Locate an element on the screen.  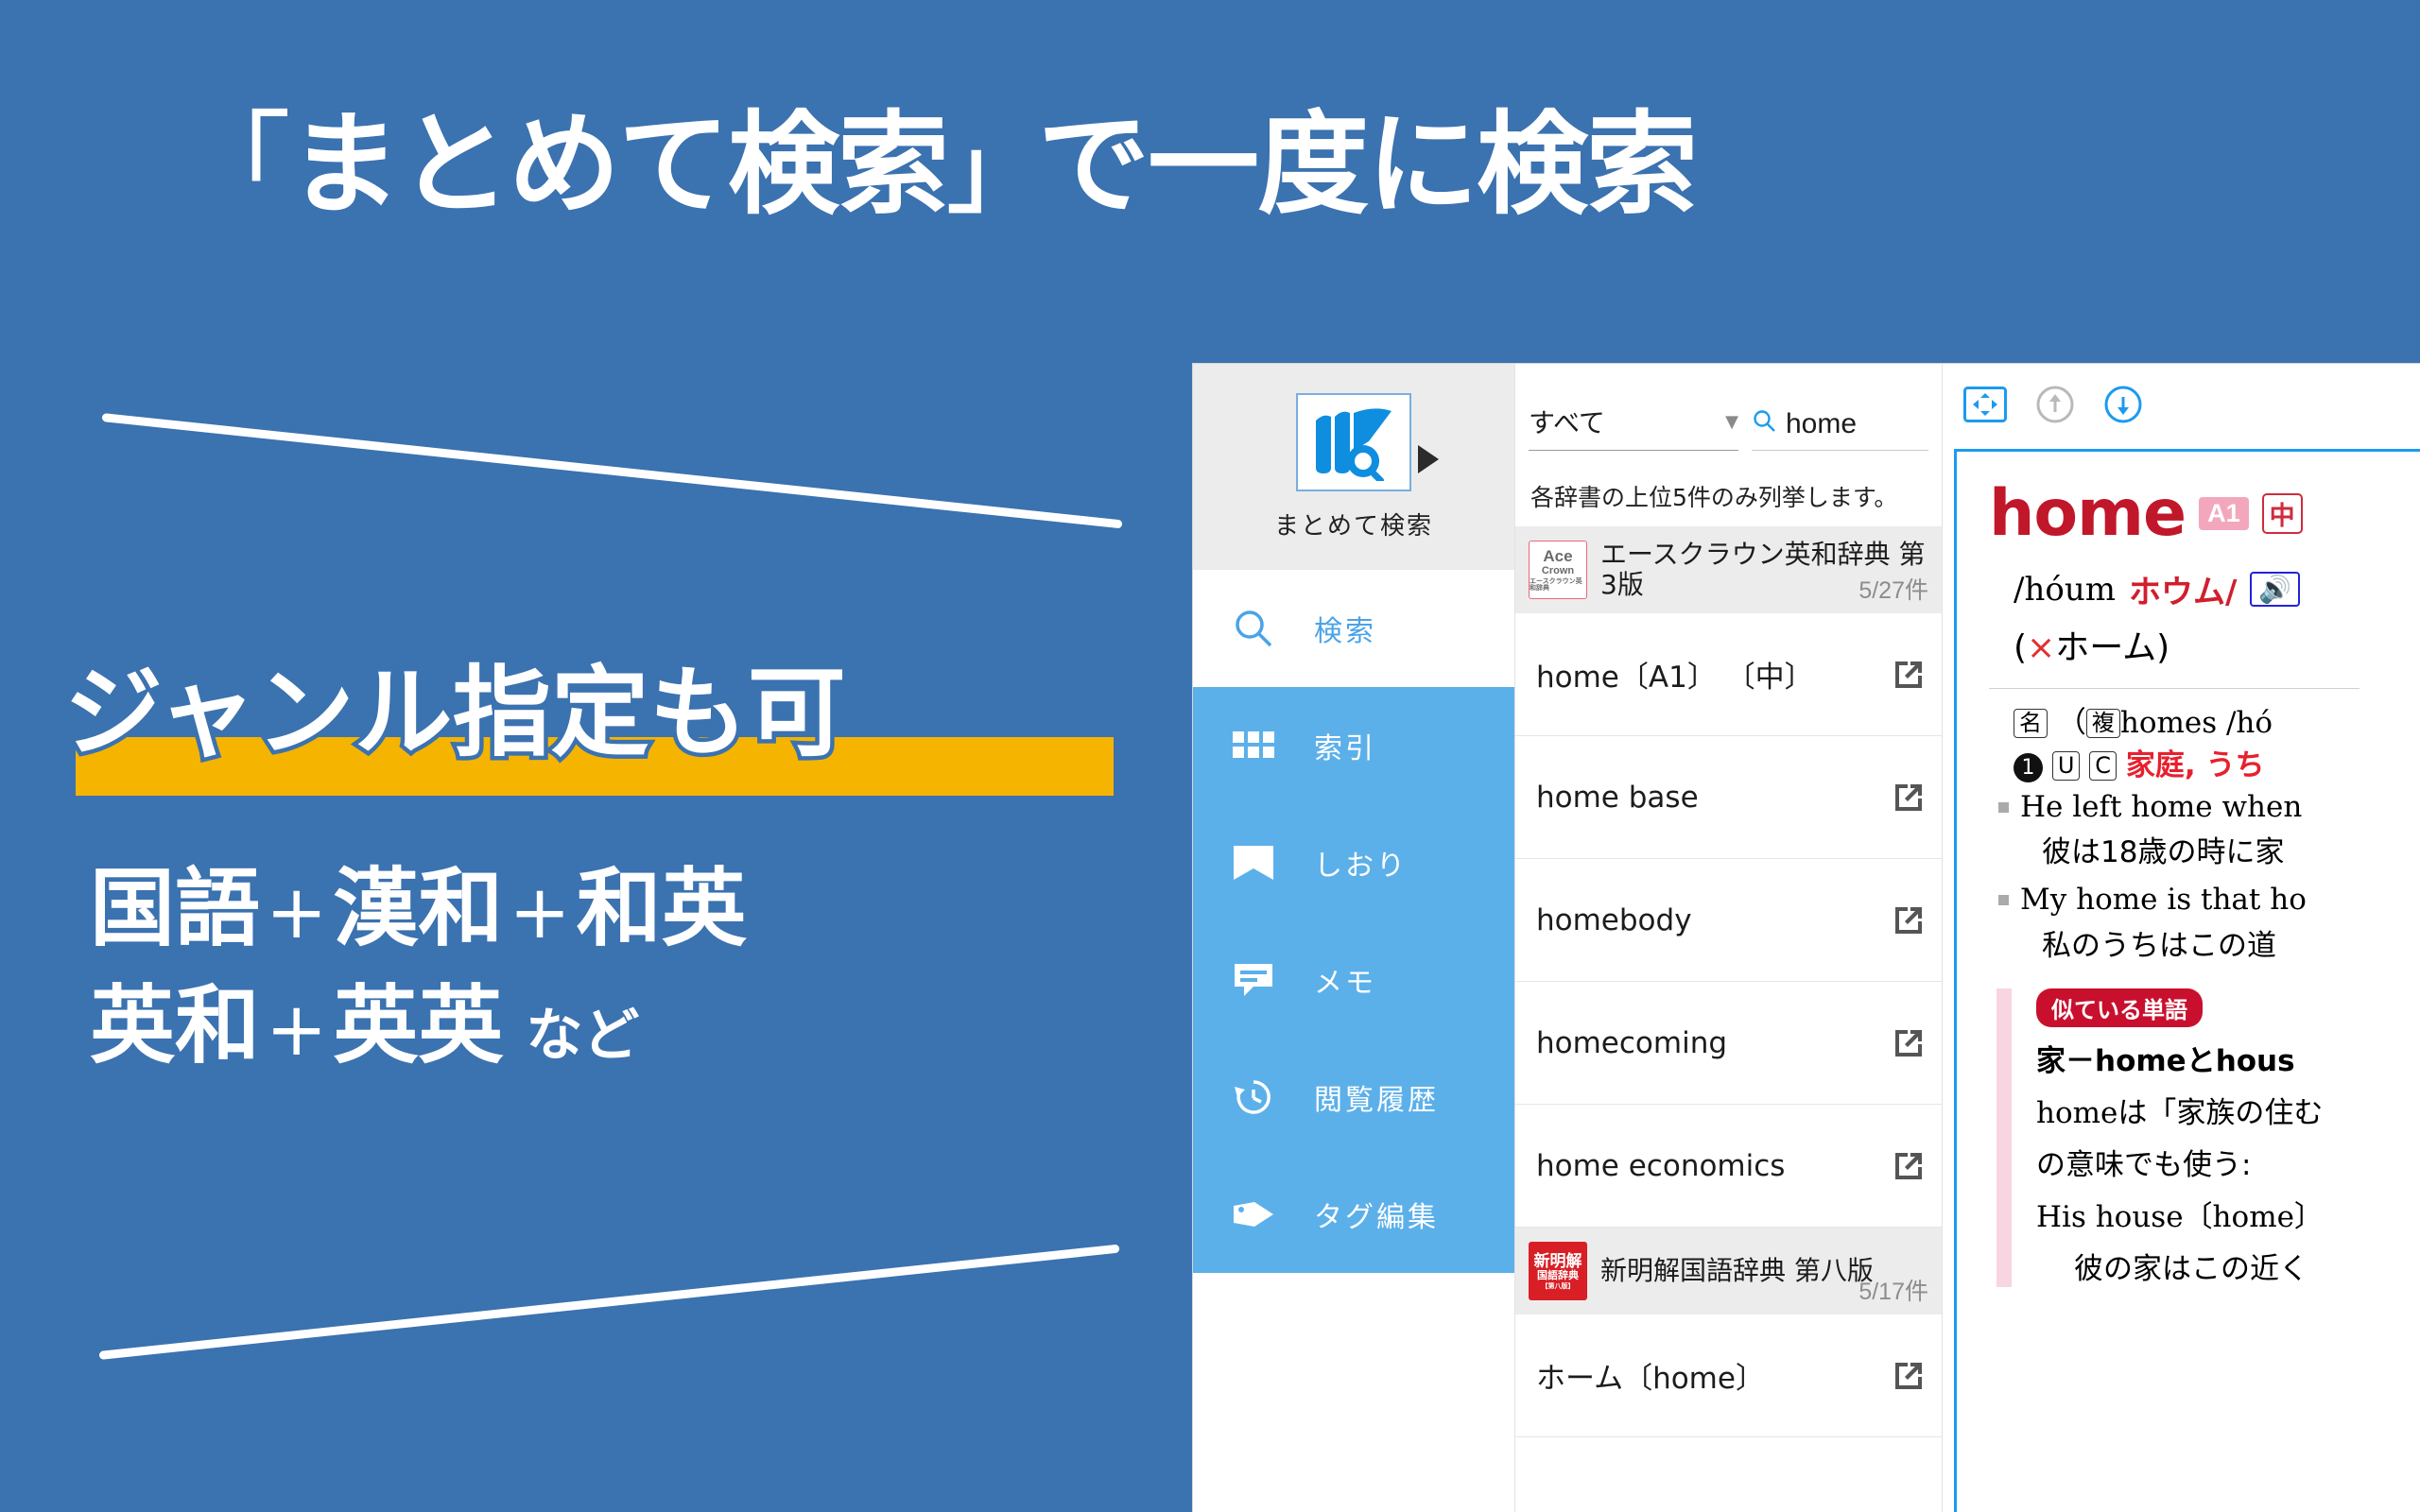
similar-line: 家－homeとhous is located at coordinates (2166, 1060).